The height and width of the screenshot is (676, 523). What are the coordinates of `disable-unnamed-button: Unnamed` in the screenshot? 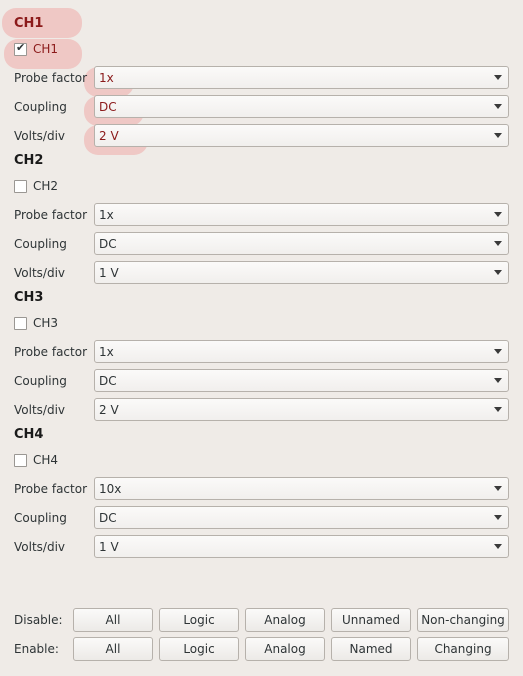 It's located at (371, 620).